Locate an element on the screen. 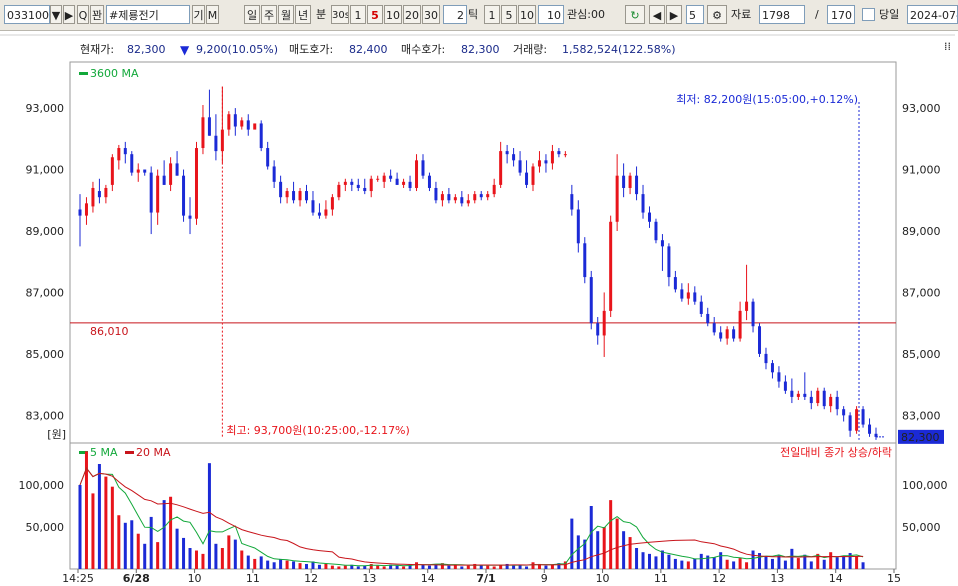  time-tick-label: 7/1 is located at coordinates (485, 578).